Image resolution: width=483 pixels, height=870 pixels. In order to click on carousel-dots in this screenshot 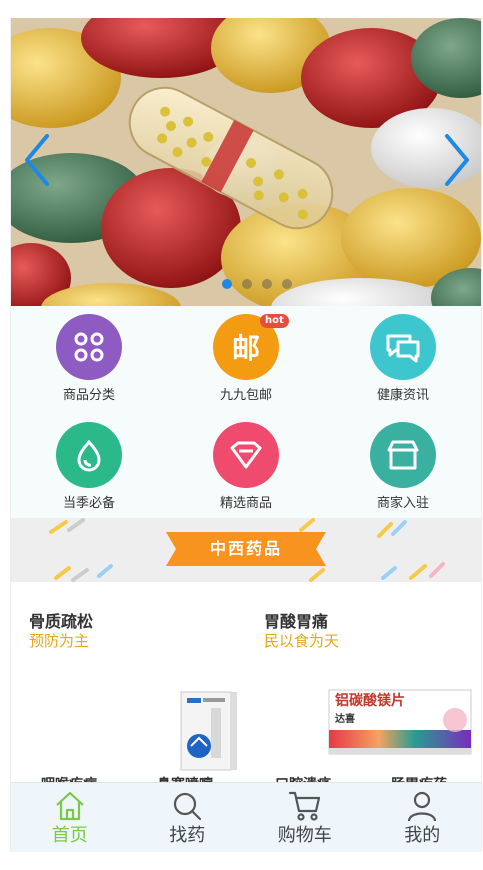, I will do `click(257, 284)`.